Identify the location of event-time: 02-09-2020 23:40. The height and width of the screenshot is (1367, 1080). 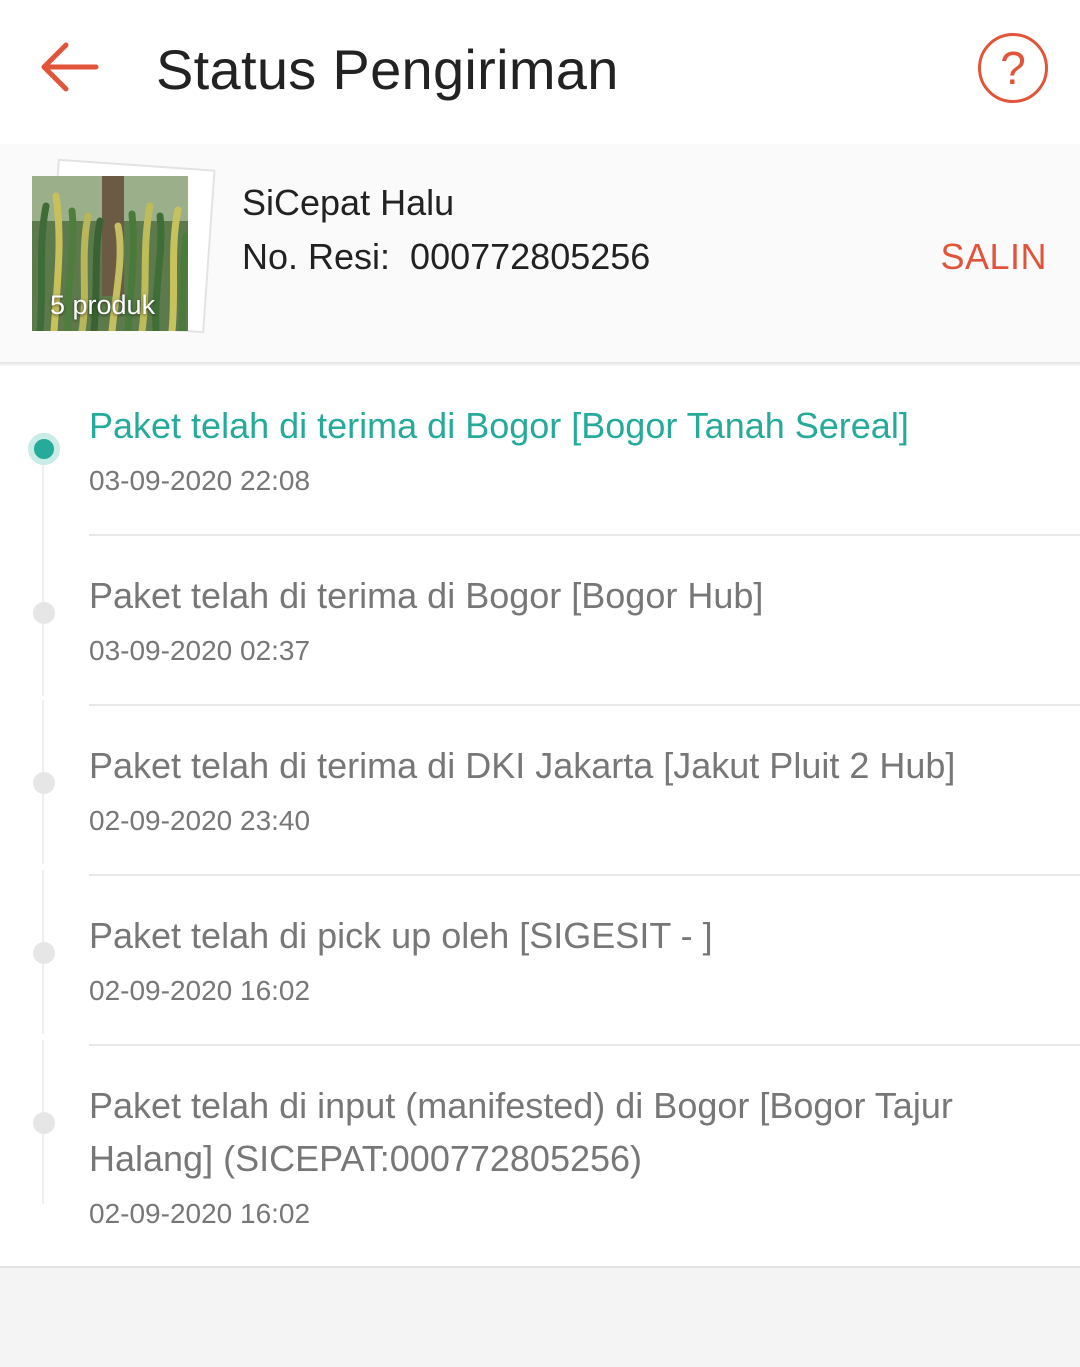
(200, 820).